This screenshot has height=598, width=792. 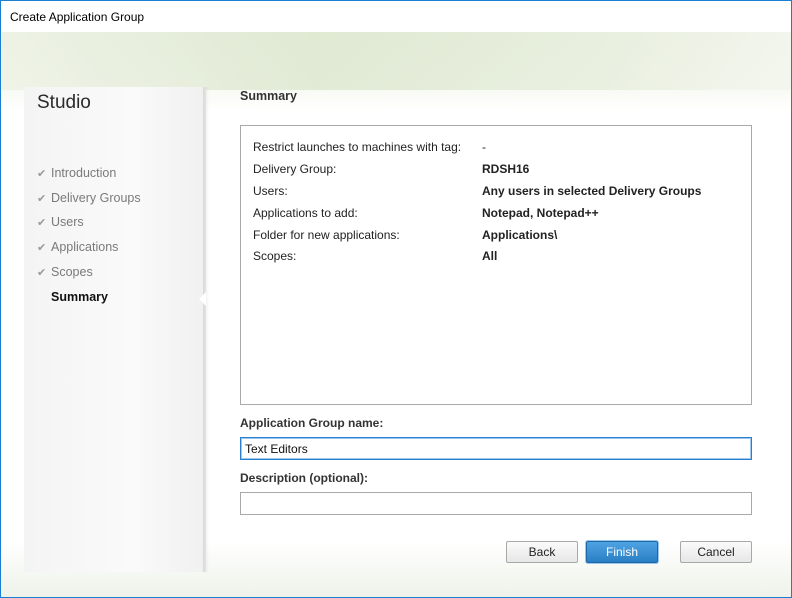 What do you see at coordinates (64, 102) in the screenshot?
I see `studio-brand: Studio` at bounding box center [64, 102].